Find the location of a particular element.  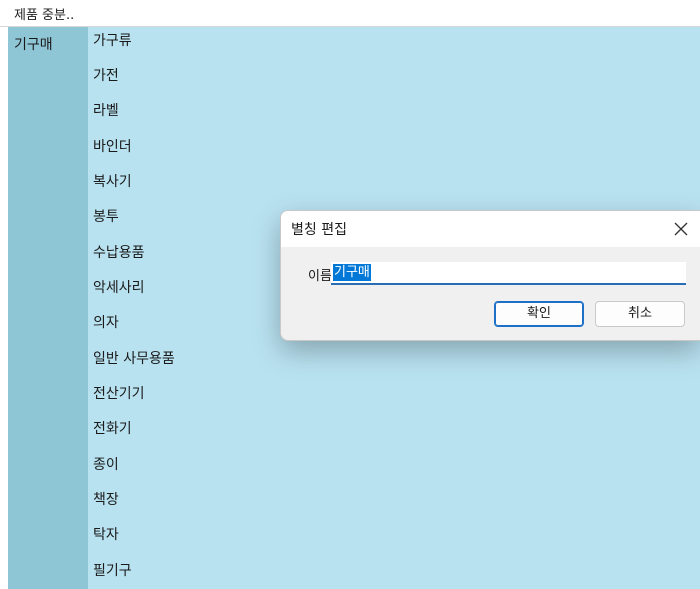

subcategory-item: 가구류 is located at coordinates (112, 41).